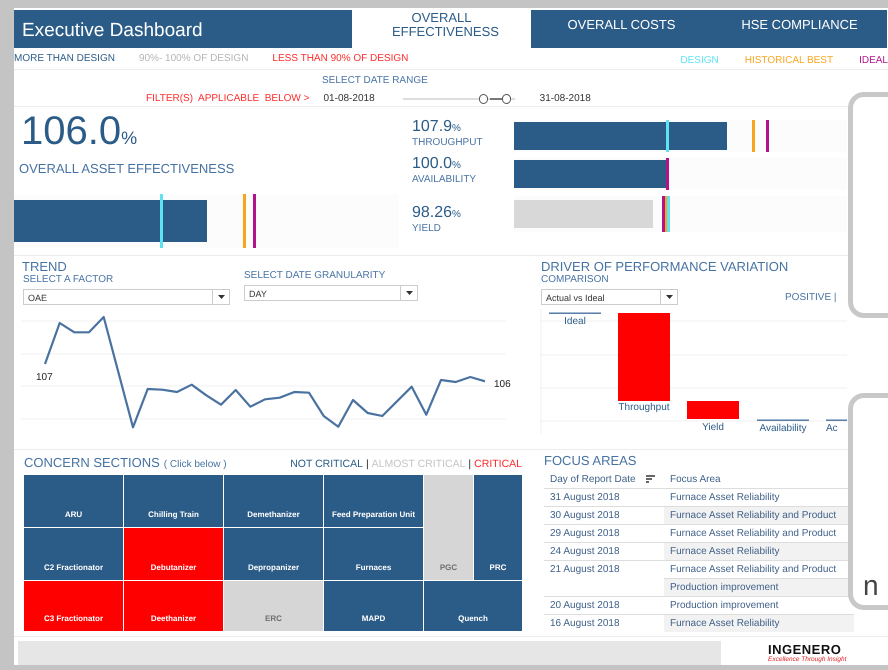 The height and width of the screenshot is (670, 888). I want to click on section-title: TREND, so click(44, 266).